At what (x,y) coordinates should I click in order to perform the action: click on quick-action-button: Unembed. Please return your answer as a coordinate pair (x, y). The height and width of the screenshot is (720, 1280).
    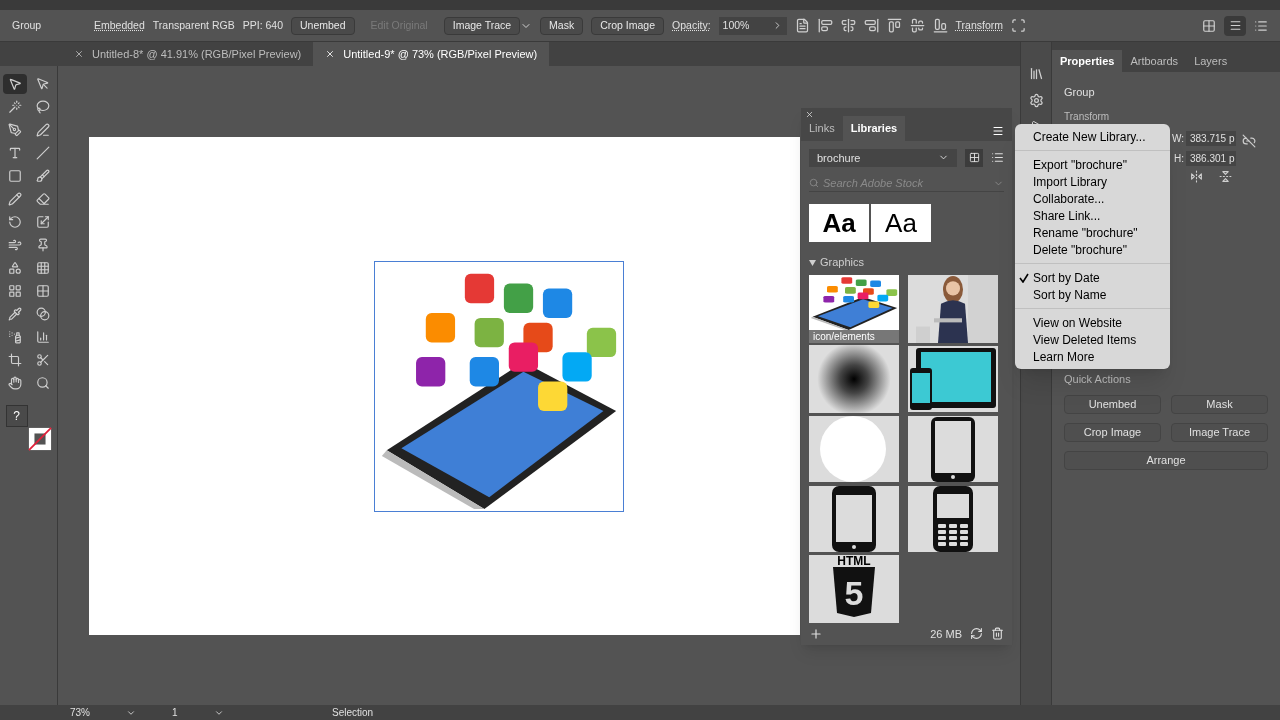
    Looking at the image, I should click on (1112, 404).